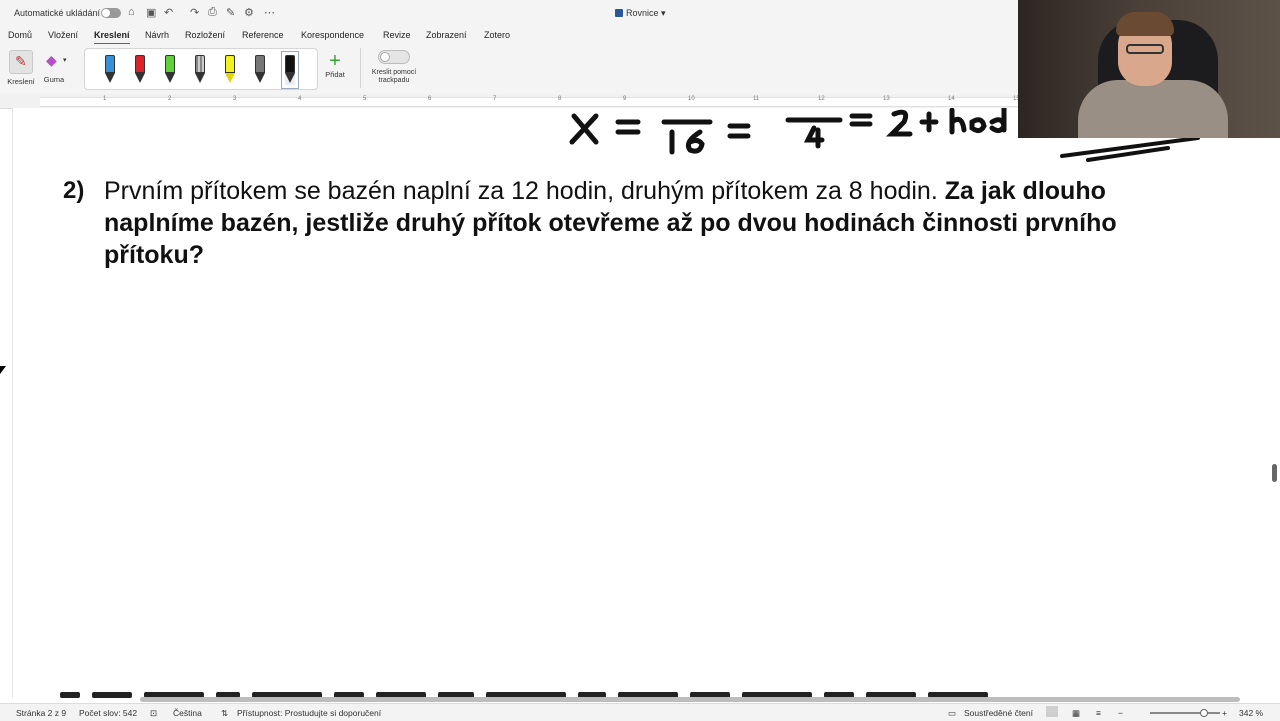 This screenshot has height=721, width=1280. Describe the element at coordinates (300, 99) in the screenshot. I see `ruler-tick-label: 4` at that location.